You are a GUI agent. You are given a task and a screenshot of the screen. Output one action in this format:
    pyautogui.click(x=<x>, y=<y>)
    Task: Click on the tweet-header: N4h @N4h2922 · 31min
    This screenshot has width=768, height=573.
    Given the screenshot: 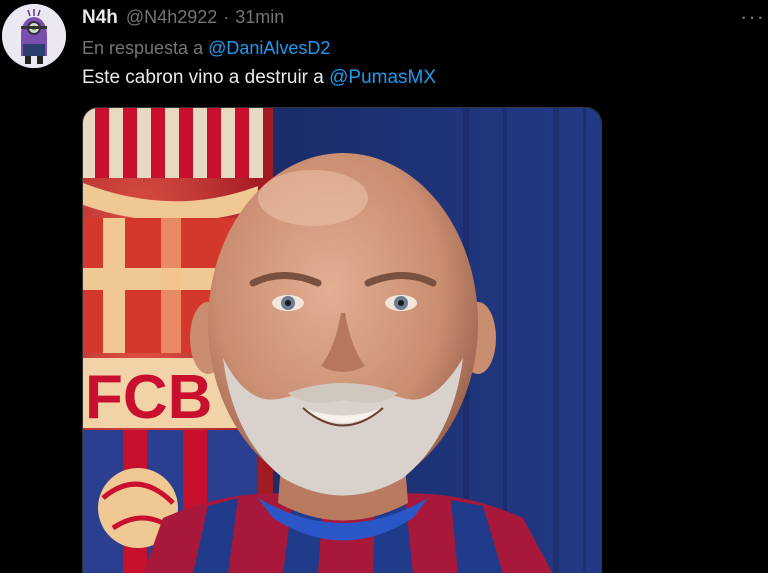 What is the action you would take?
    pyautogui.click(x=183, y=18)
    